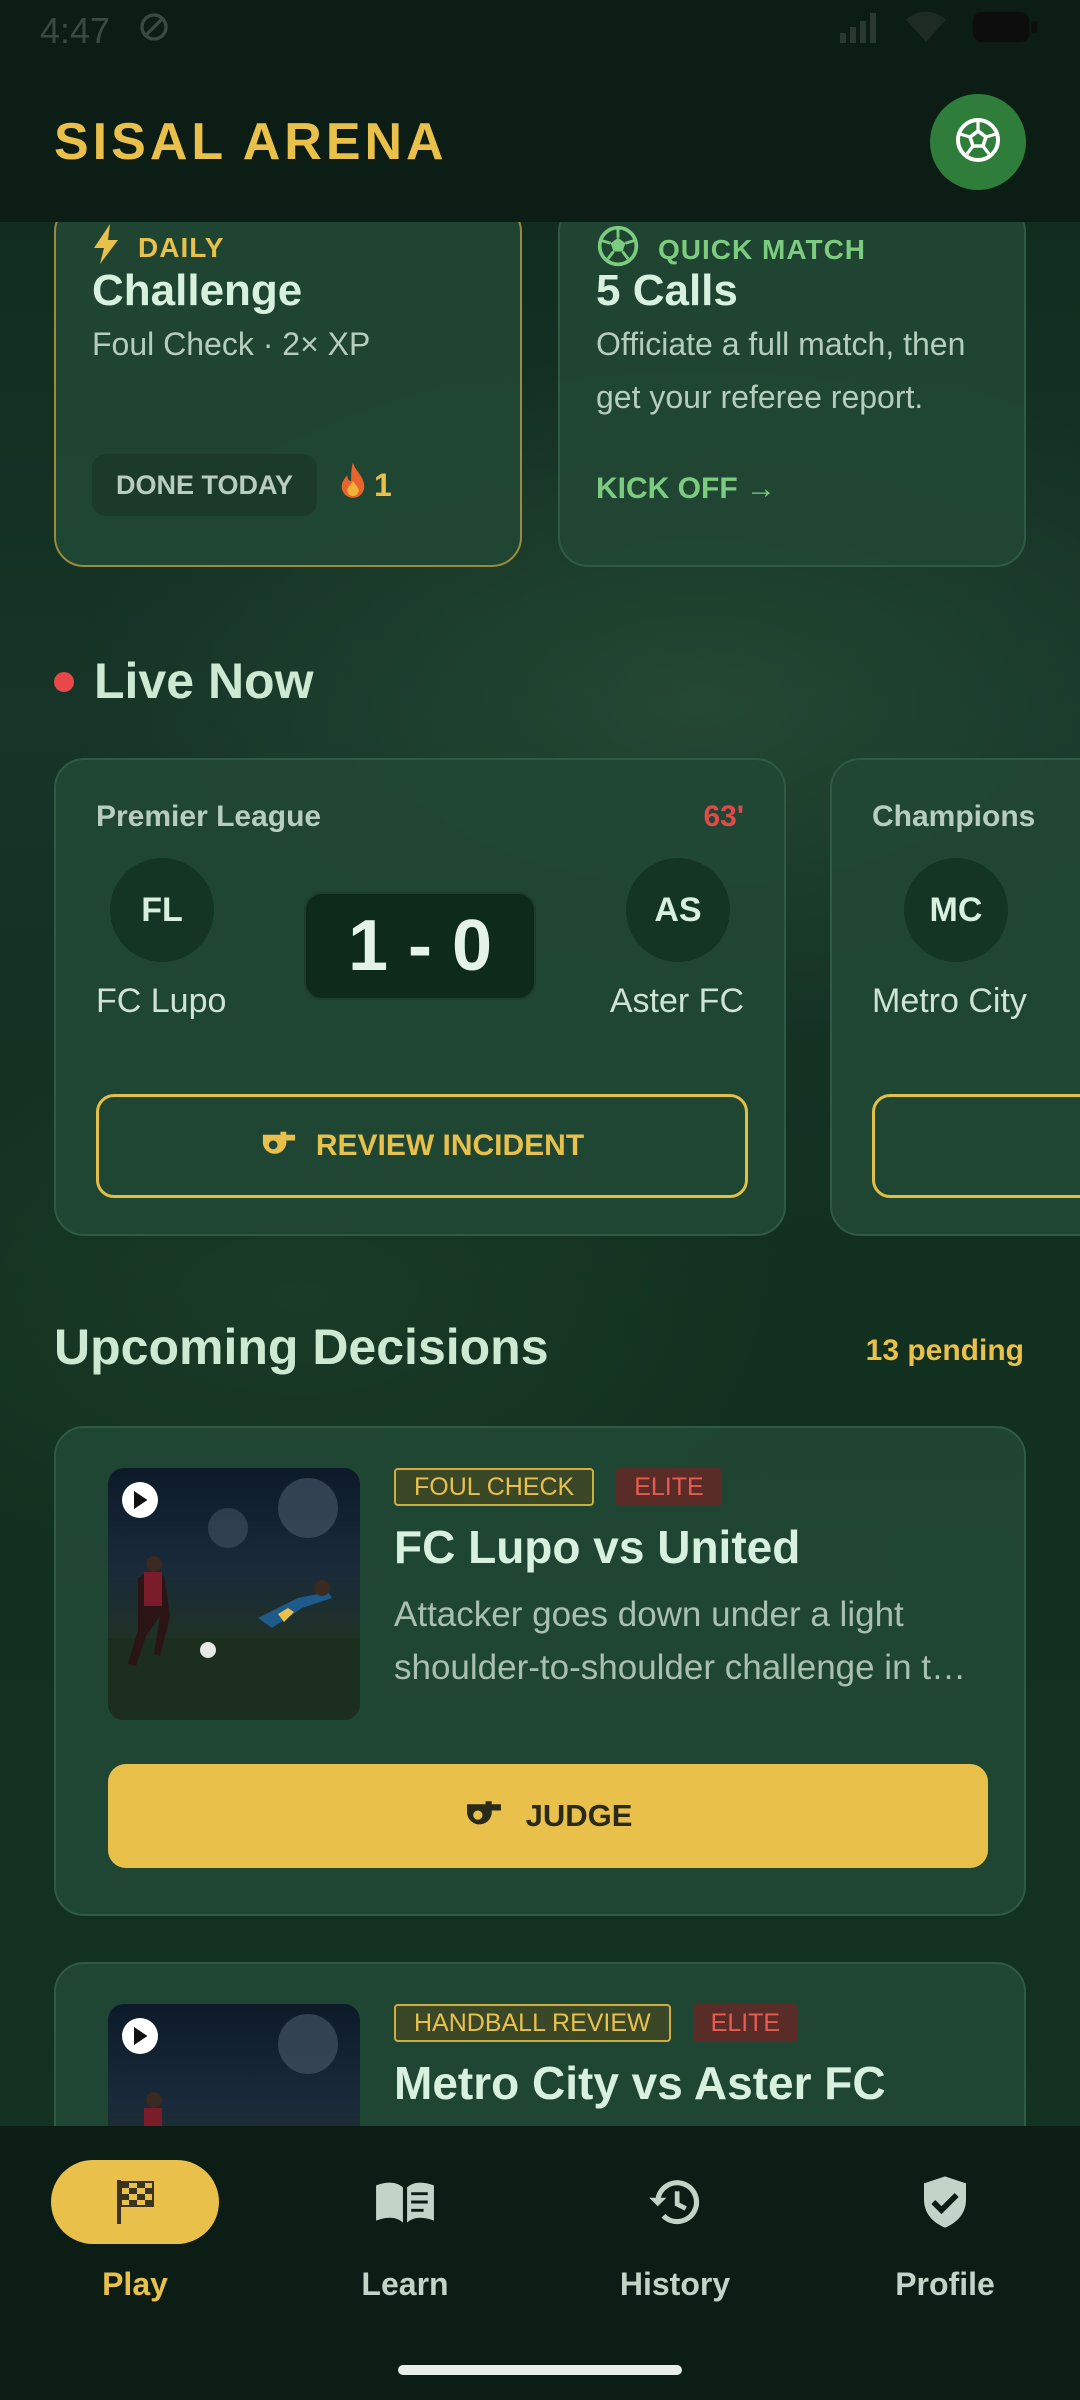  I want to click on battery-icon, so click(1005, 31).